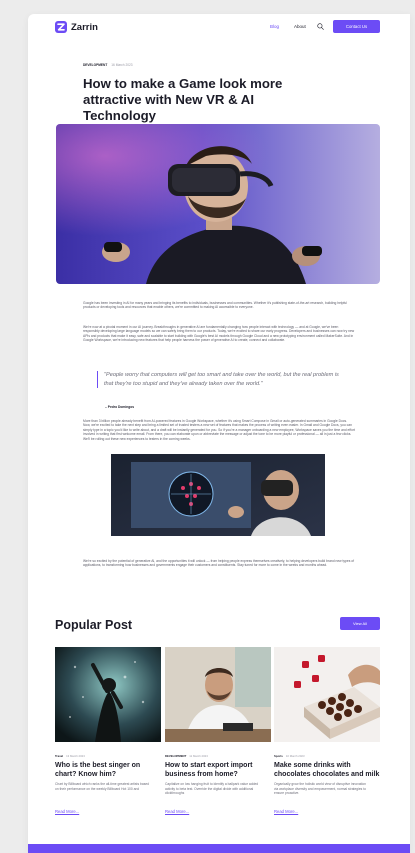 Image resolution: width=415 pixels, height=853 pixels. I want to click on chocolates-illustration, so click(327, 694).